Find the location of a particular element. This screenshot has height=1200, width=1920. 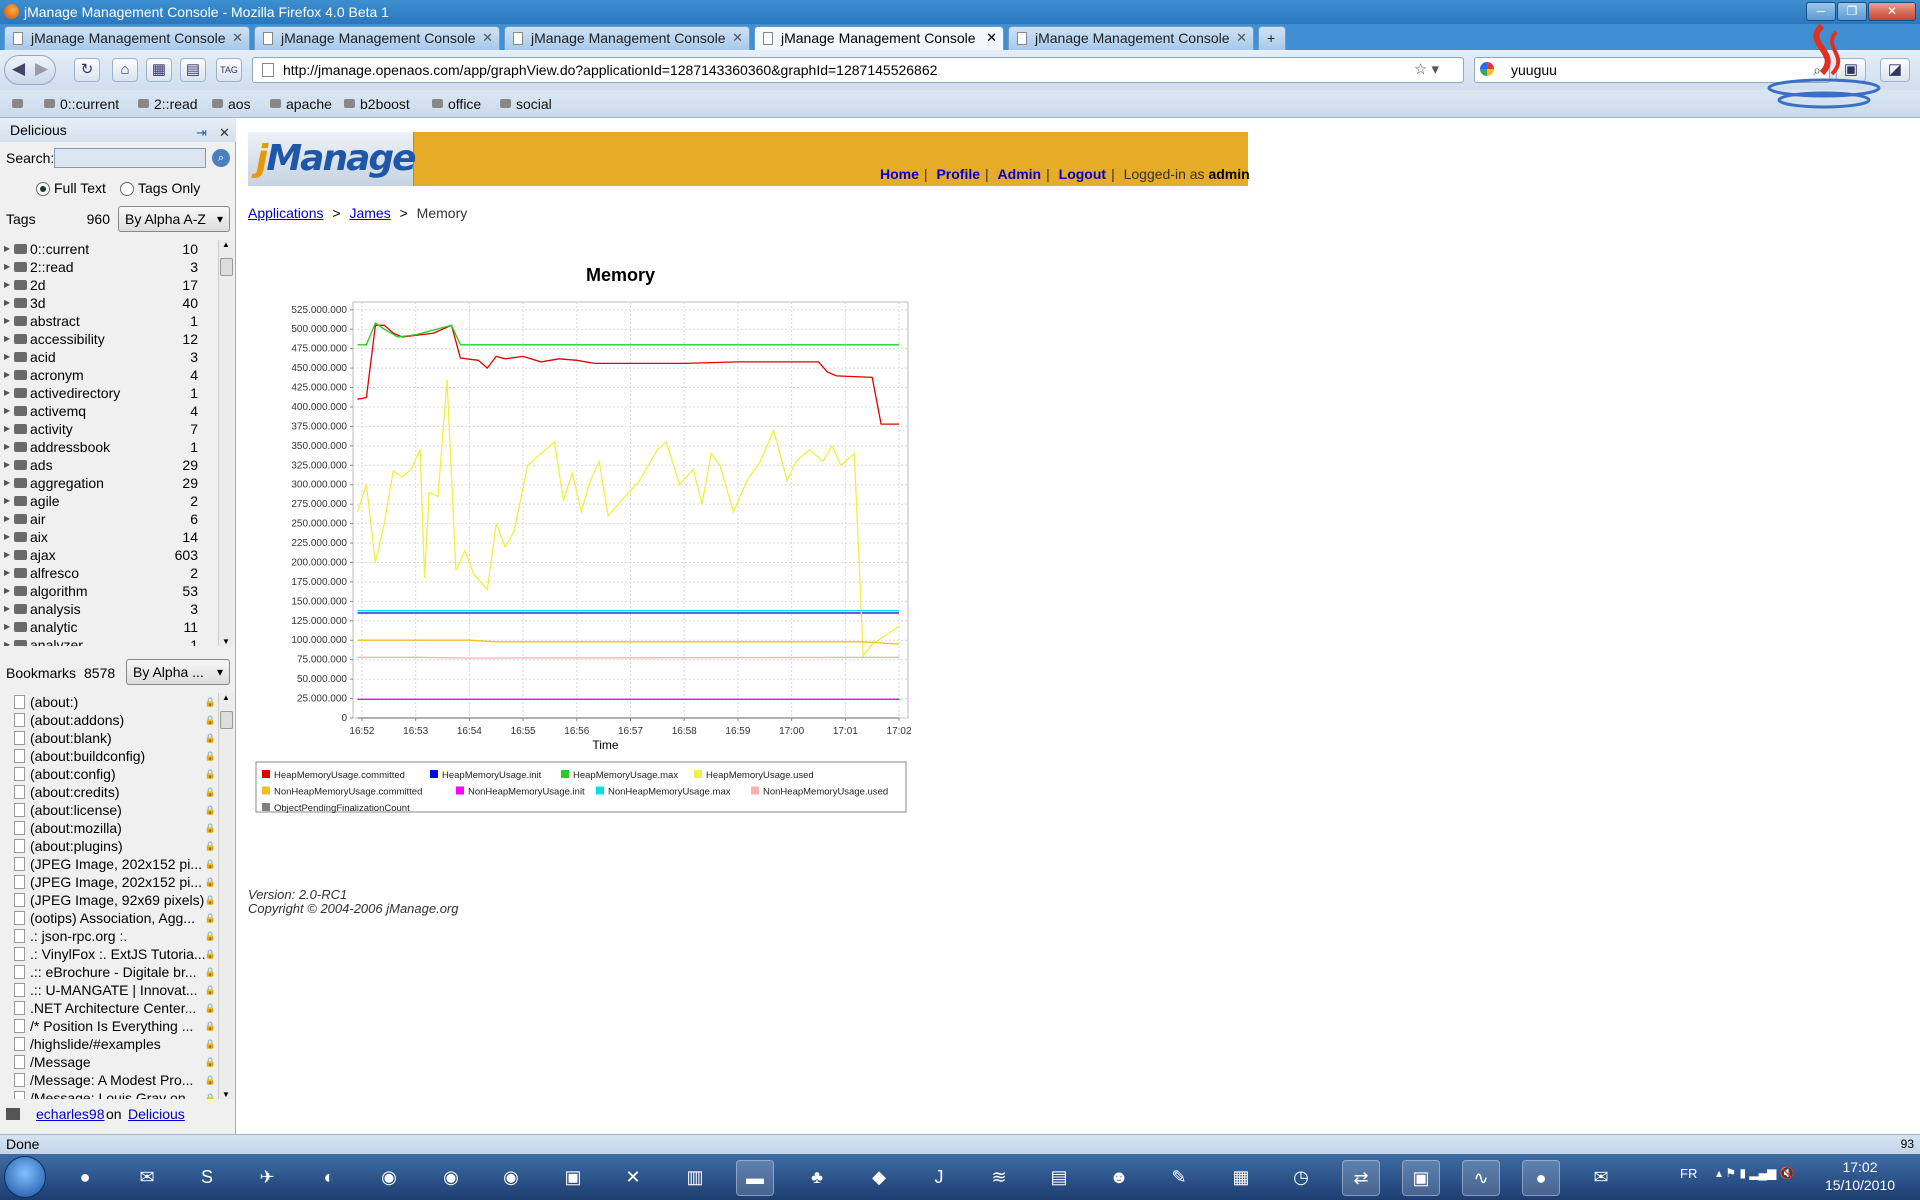

tags-only-radio: Tags Only is located at coordinates (160, 188).